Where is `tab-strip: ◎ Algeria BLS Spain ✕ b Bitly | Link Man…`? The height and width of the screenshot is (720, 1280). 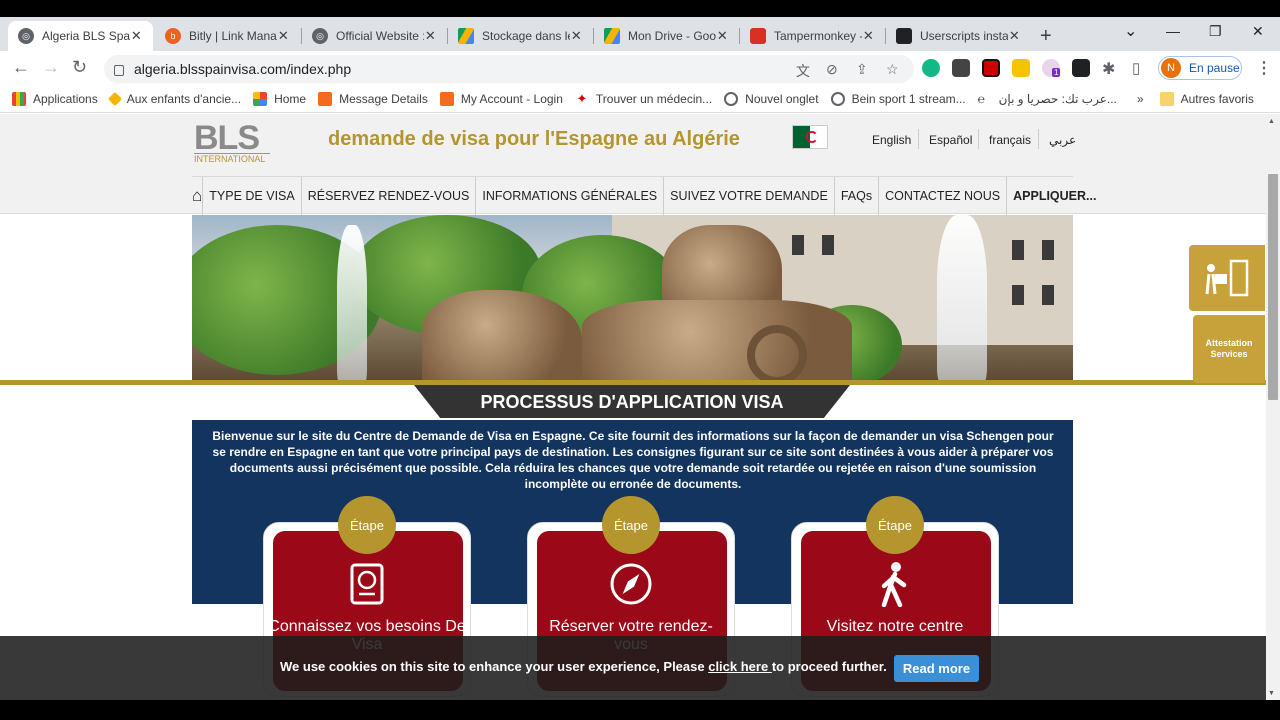 tab-strip: ◎ Algeria BLS Spain ✕ b Bitly | Link Man… is located at coordinates (640, 34).